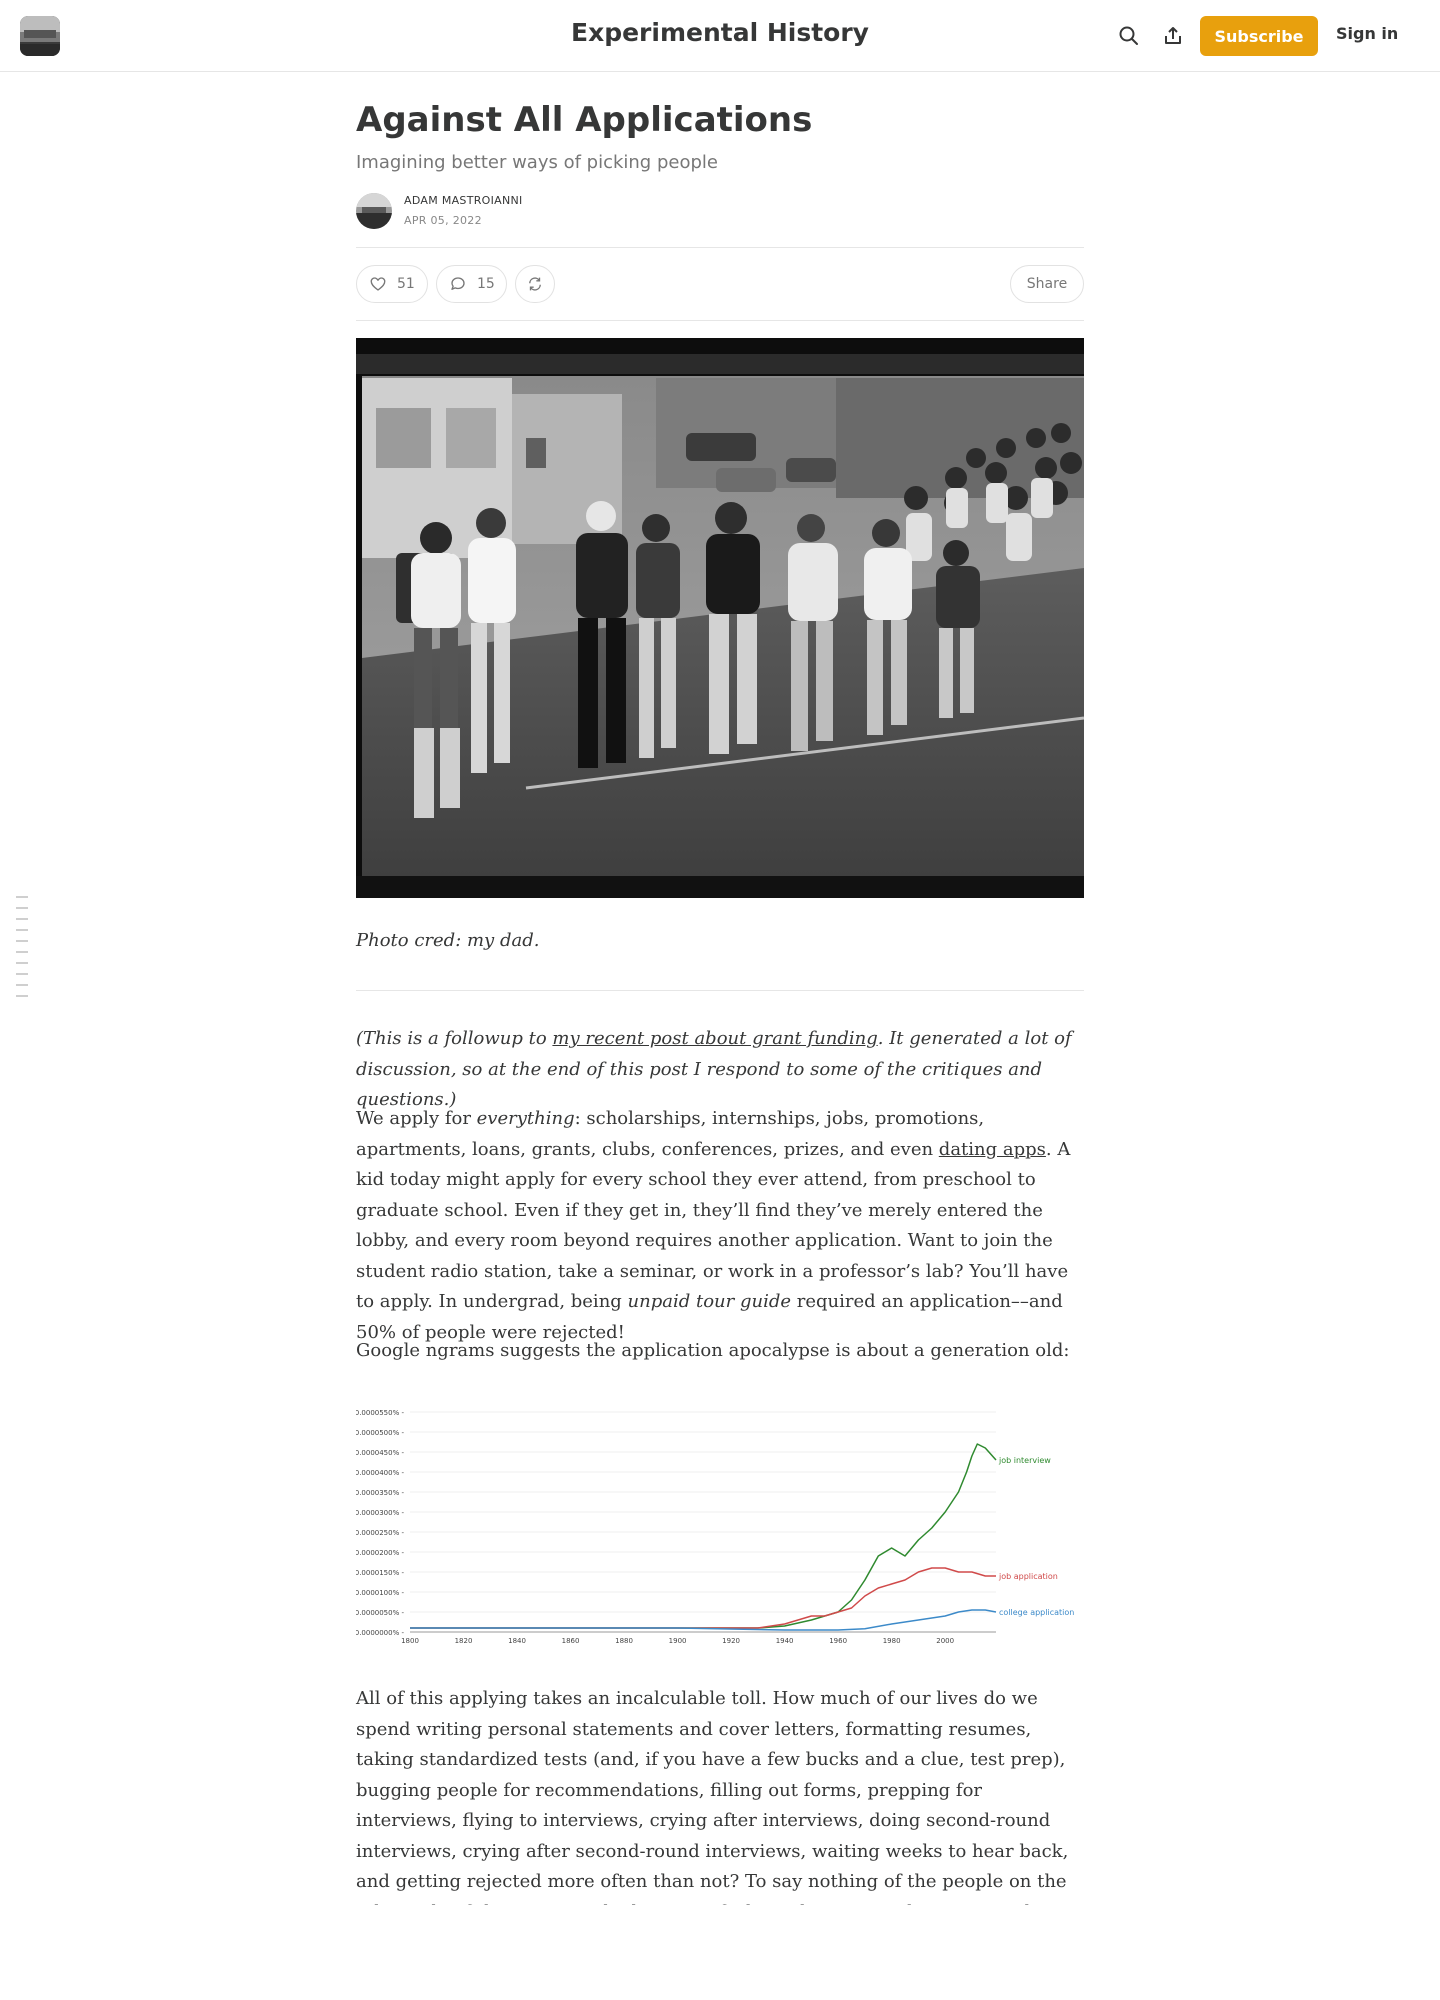 The image size is (1440, 2000). Describe the element at coordinates (1024, 1460) in the screenshot. I see `series-label: job interview` at that location.